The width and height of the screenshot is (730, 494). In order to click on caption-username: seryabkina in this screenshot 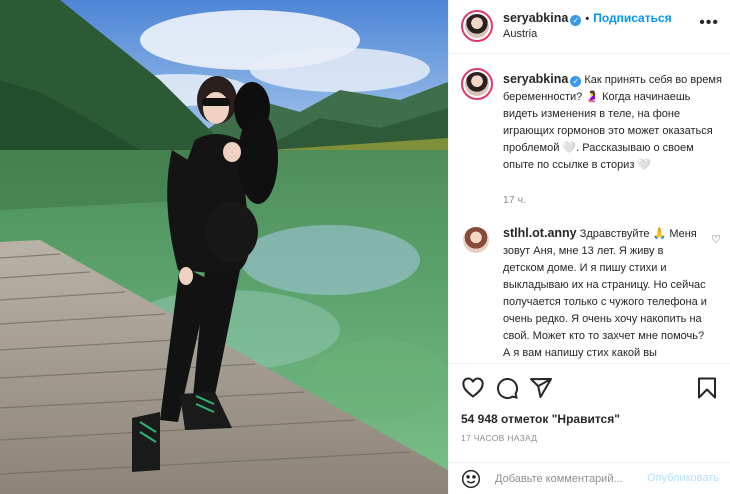, I will do `click(535, 79)`.